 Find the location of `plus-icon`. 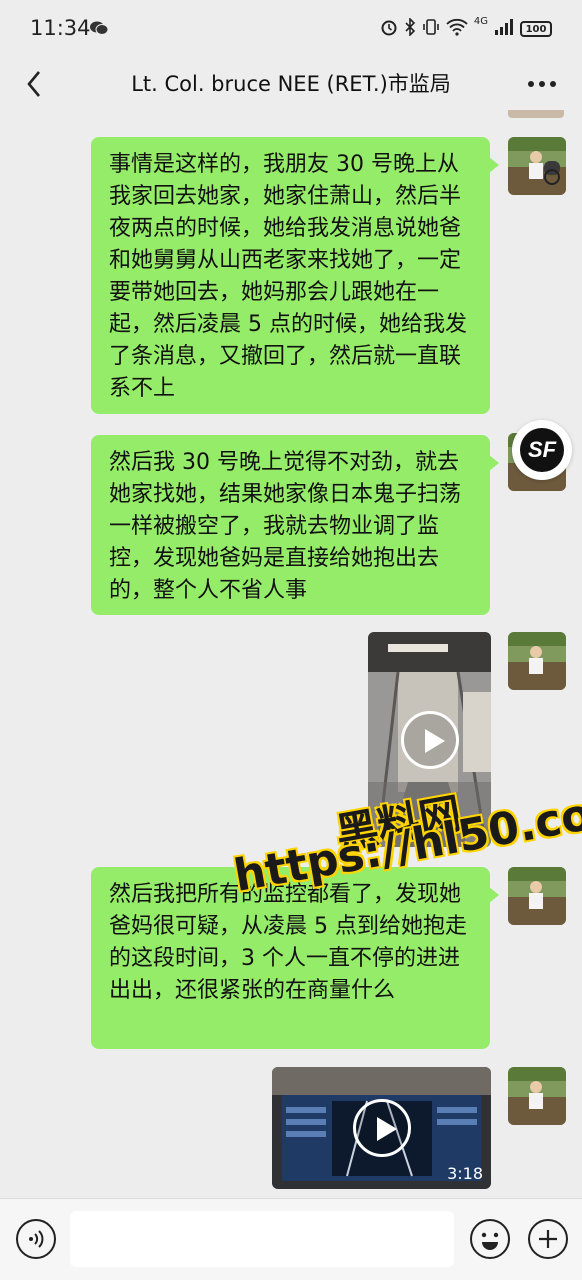

plus-icon is located at coordinates (548, 1239).